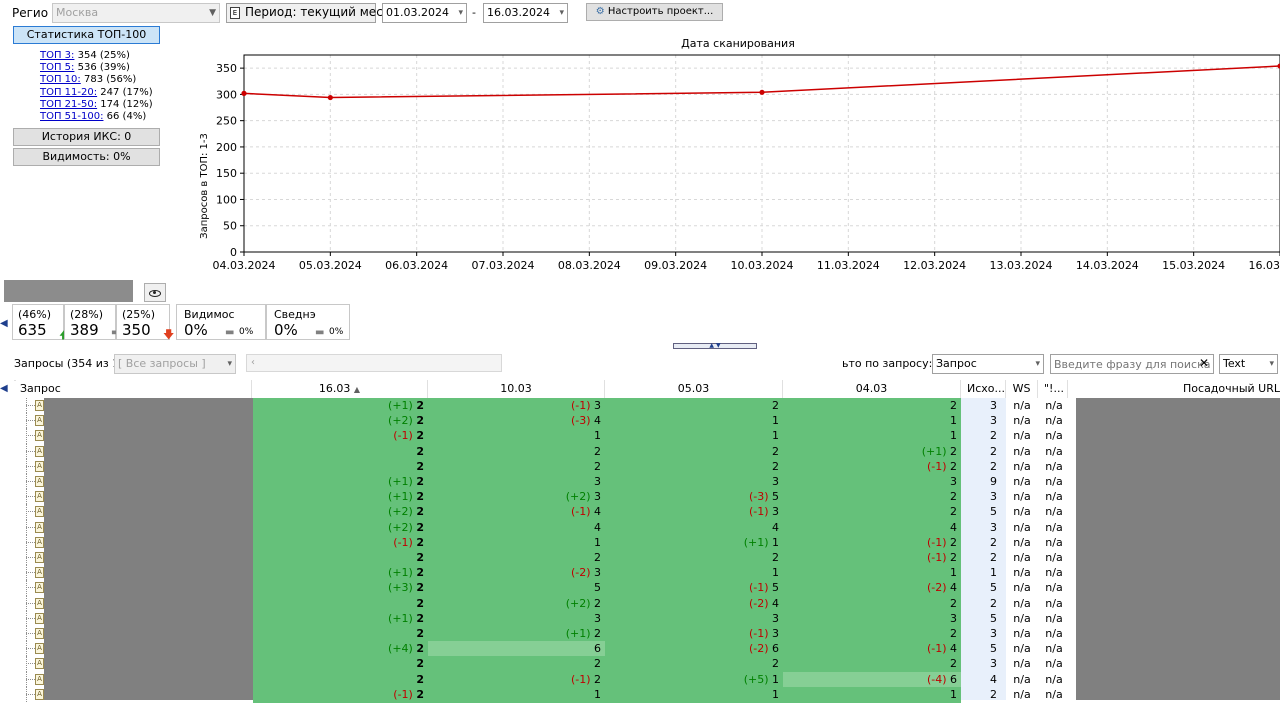 This screenshot has width=1280, height=703. I want to click on source-cell: 2, so click(993, 466).